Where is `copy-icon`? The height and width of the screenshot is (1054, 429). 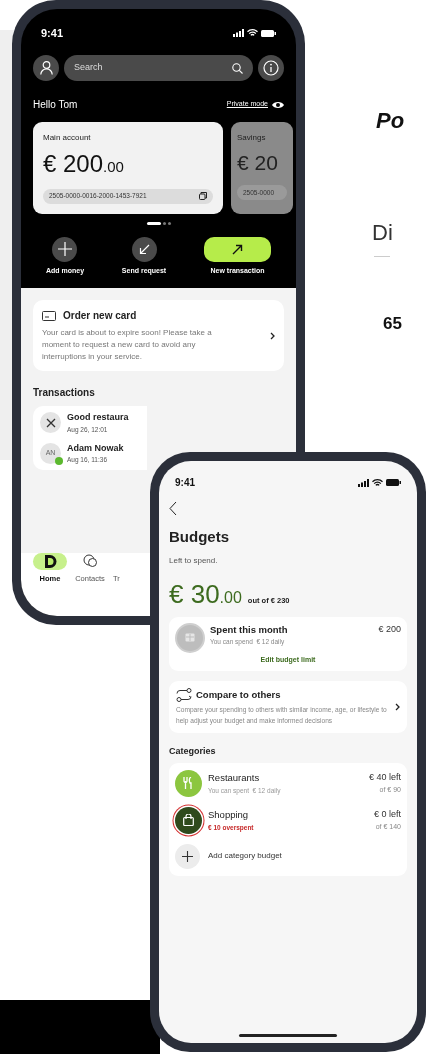 copy-icon is located at coordinates (203, 196).